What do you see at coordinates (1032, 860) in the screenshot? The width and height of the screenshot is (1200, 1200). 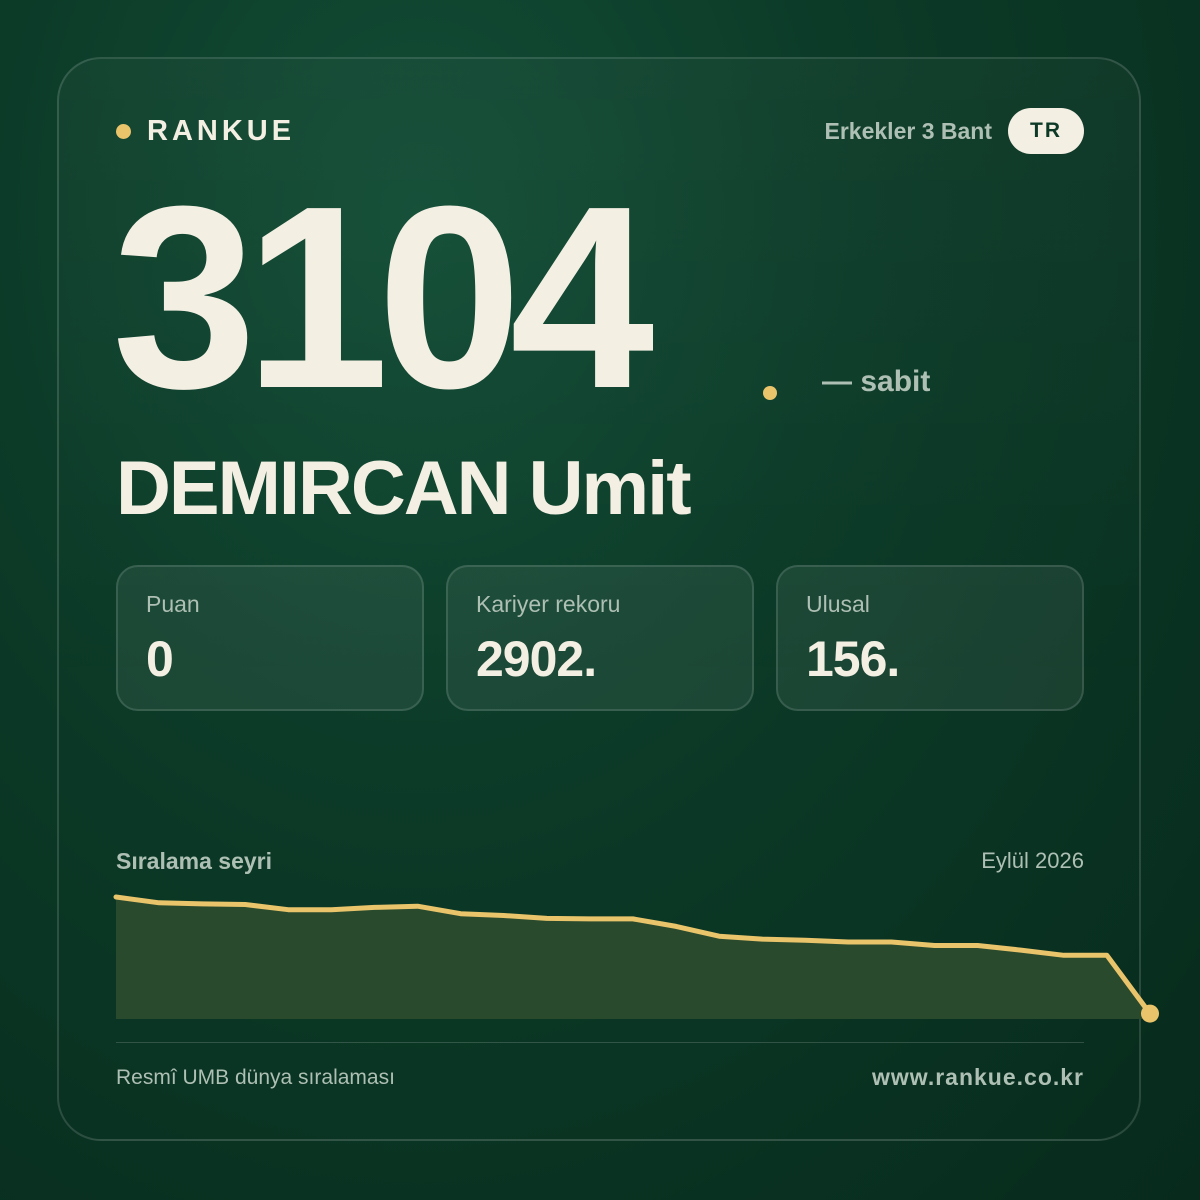 I see `chart-date: Eylül 2026` at bounding box center [1032, 860].